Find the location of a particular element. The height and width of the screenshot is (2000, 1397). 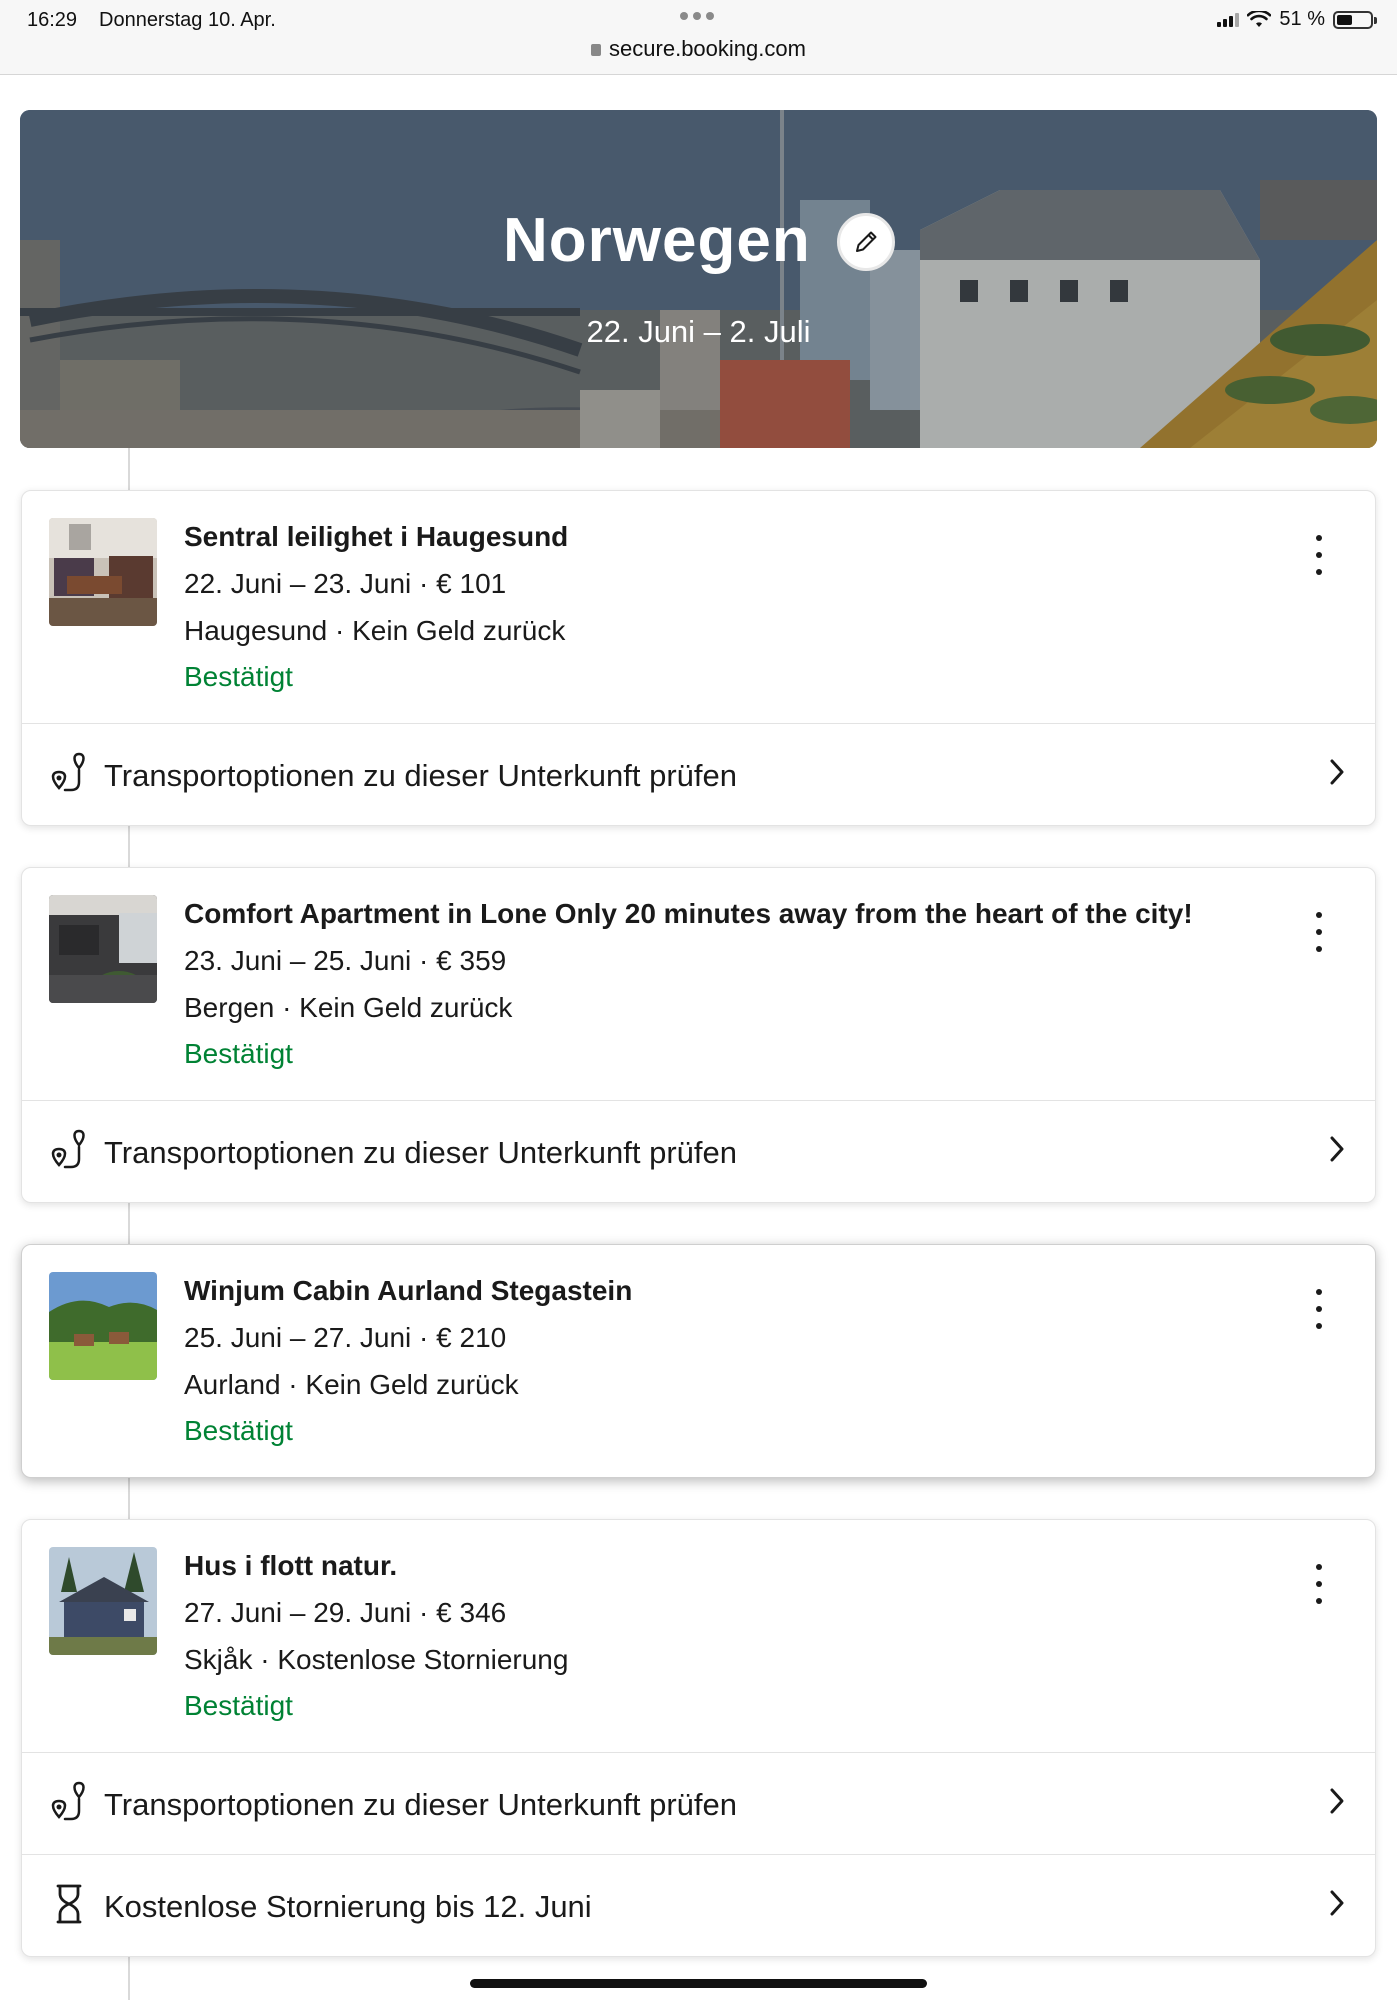

signal-icon is located at coordinates (1228, 19).